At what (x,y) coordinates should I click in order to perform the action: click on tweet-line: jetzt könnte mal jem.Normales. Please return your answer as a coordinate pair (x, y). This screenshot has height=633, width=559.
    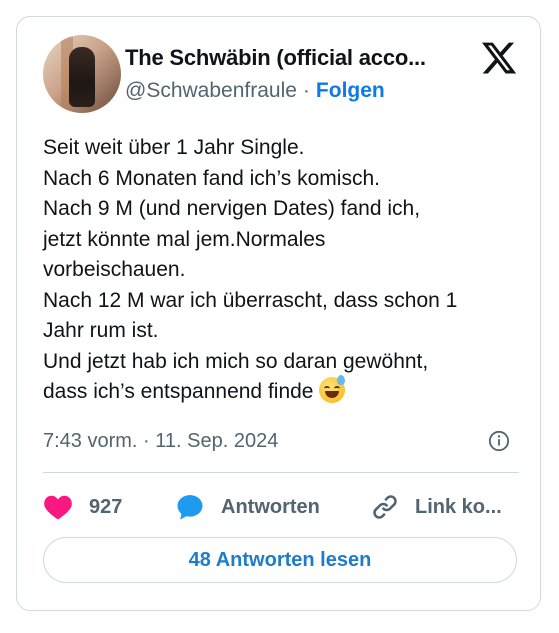
    Looking at the image, I should click on (184, 239).